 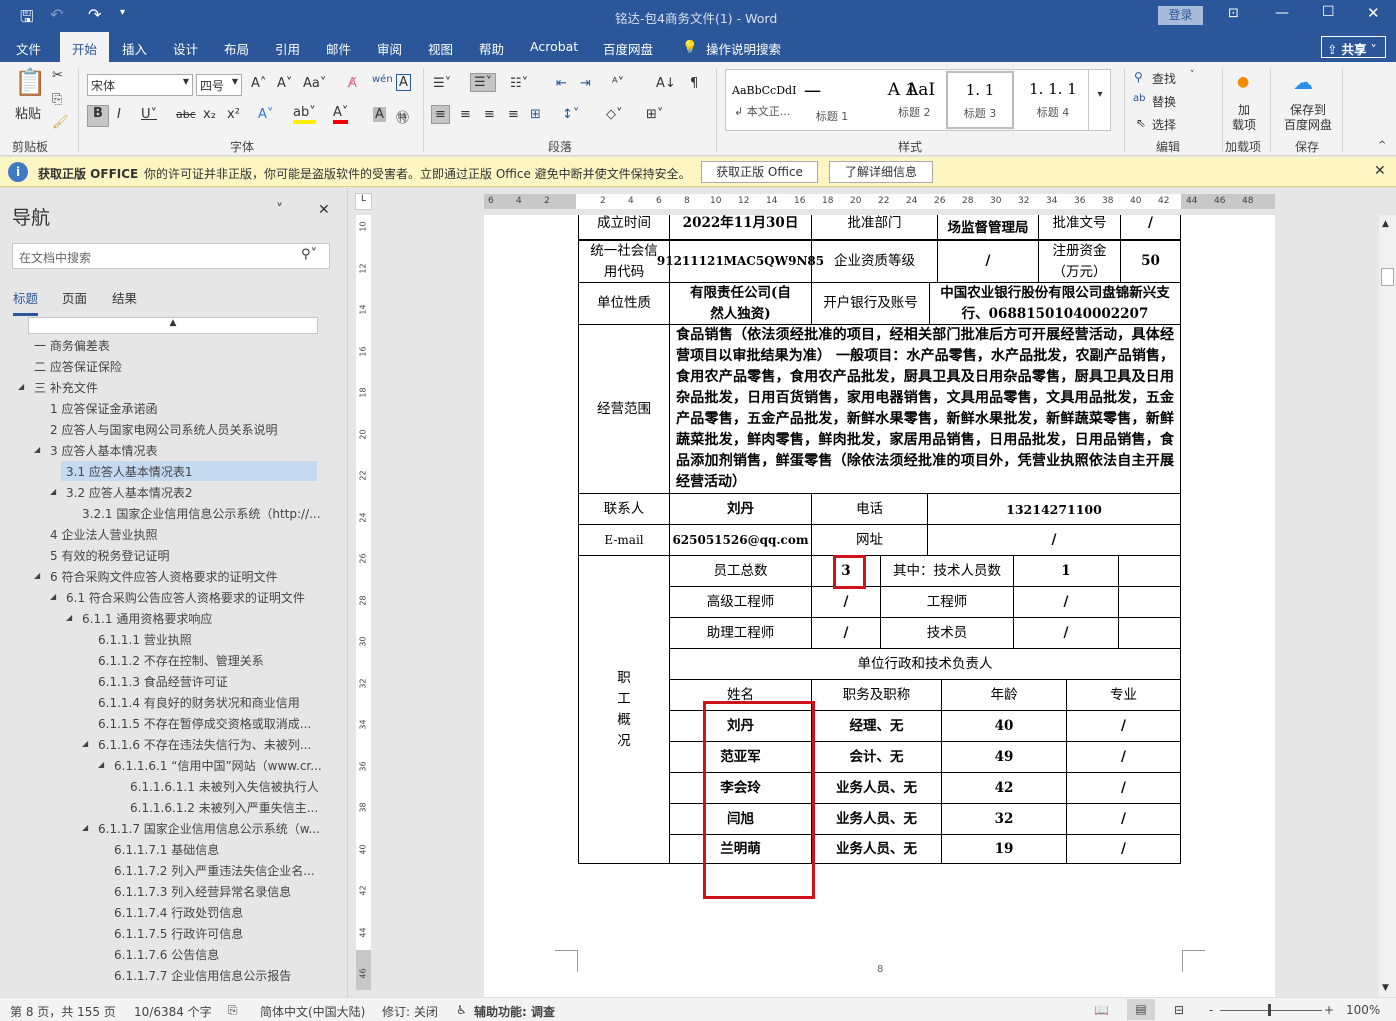 What do you see at coordinates (1328, 12) in the screenshot?
I see `maximize-icon: ☐` at bounding box center [1328, 12].